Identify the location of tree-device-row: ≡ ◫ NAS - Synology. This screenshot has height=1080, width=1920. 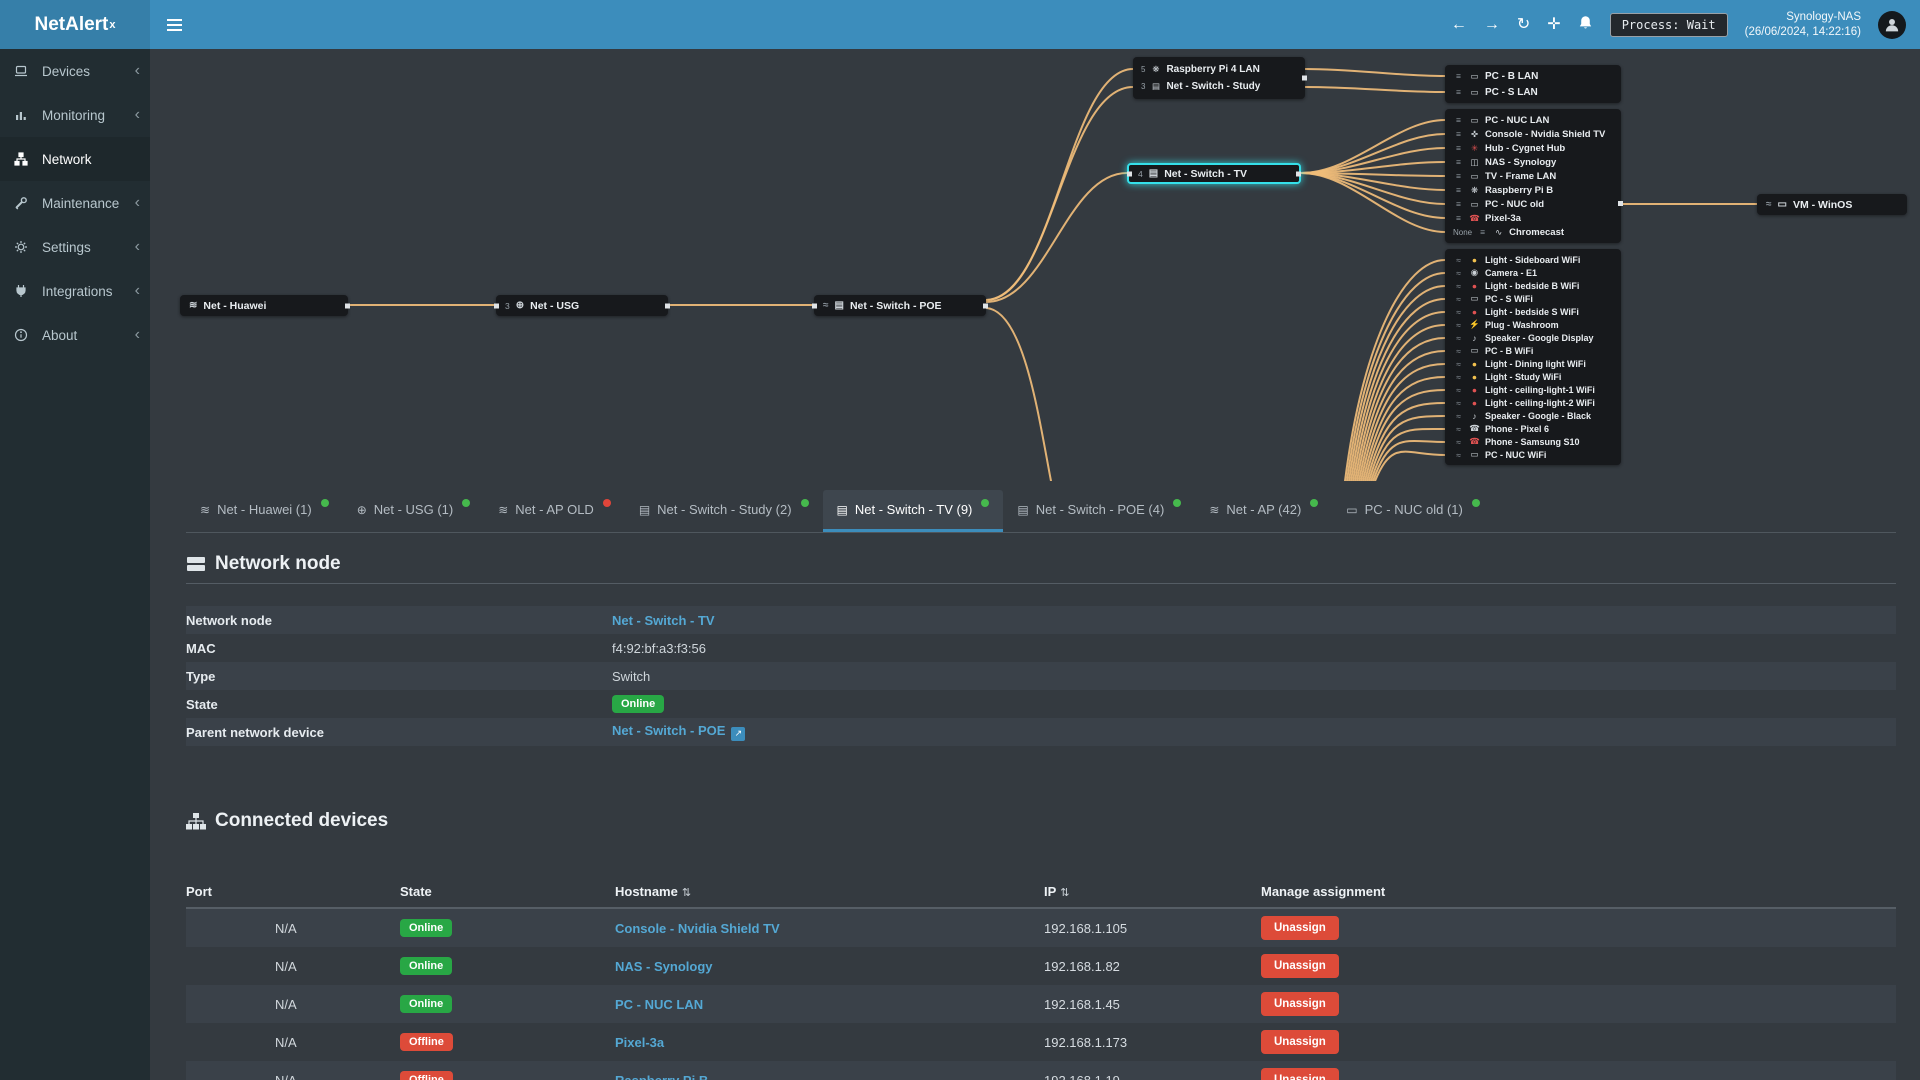
(1533, 162).